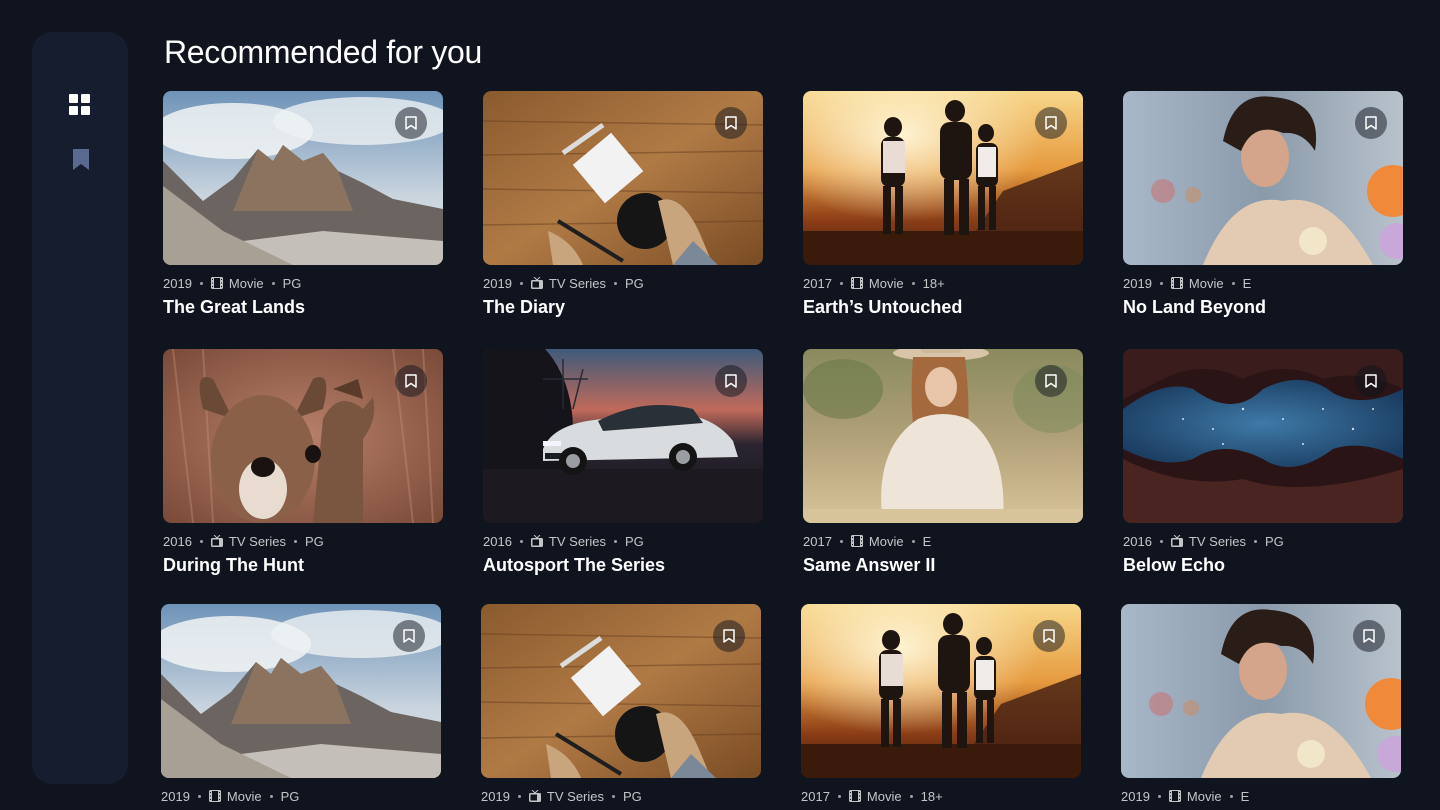 The height and width of the screenshot is (810, 1440). Describe the element at coordinates (623, 565) in the screenshot. I see `card-title: Autosport The Series` at that location.